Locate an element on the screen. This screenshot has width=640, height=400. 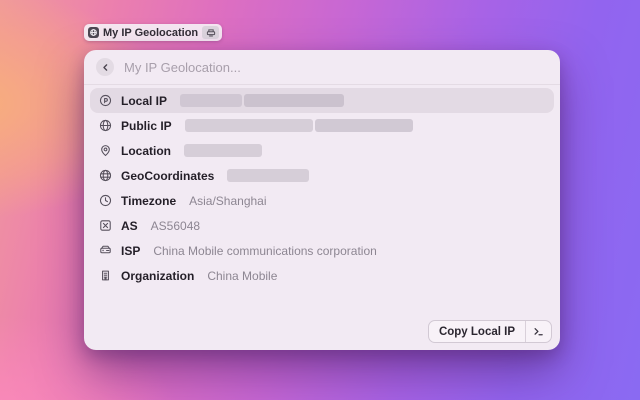
command-tag: My IP Geolocation is located at coordinates (153, 32).